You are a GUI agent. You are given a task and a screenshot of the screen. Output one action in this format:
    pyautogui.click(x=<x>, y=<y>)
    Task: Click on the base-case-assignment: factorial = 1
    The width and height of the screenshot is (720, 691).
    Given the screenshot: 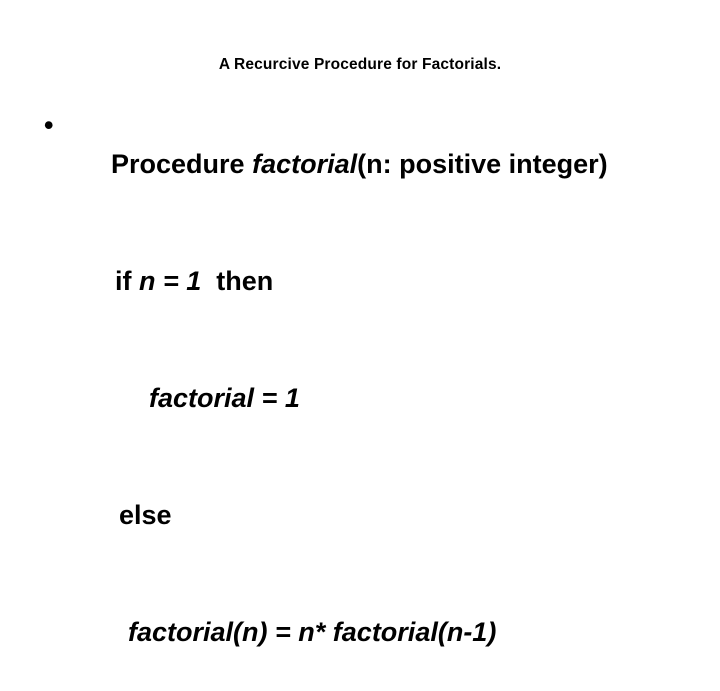 What is the action you would take?
    pyautogui.click(x=224, y=398)
    